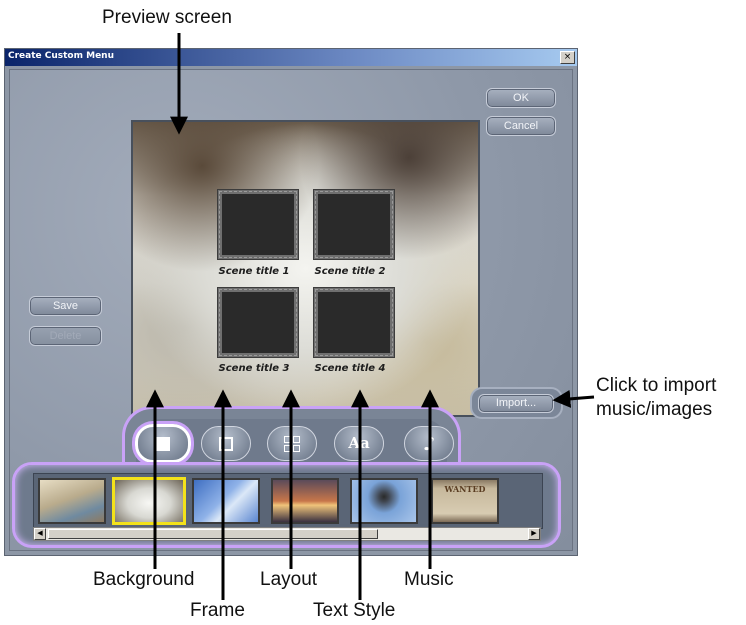 Image resolution: width=746 pixels, height=625 pixels. I want to click on arrow-import, so click(573, 398).